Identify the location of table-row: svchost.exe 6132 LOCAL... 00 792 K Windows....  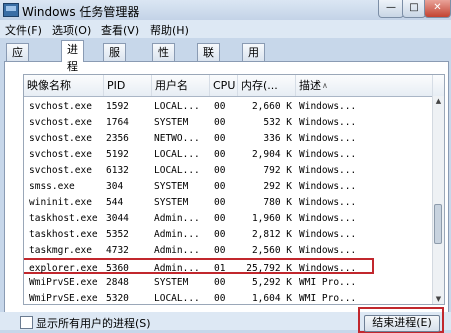
(228, 170).